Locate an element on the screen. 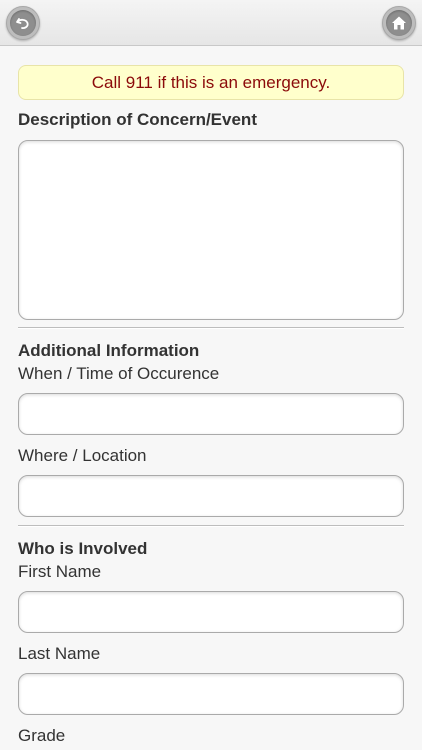  back-button is located at coordinates (23, 23).